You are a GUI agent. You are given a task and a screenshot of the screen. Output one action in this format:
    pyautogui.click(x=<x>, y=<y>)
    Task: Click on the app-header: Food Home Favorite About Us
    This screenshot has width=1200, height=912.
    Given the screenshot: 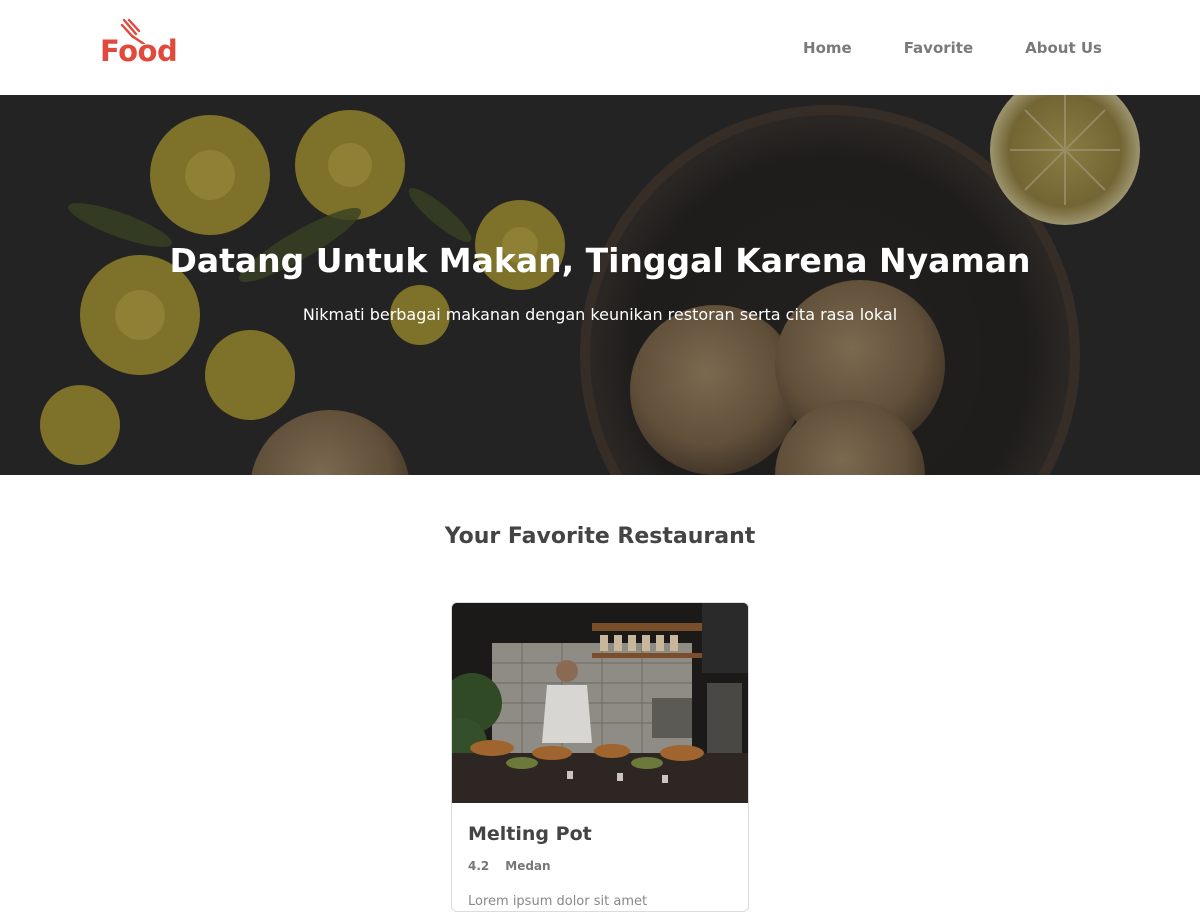 What is the action you would take?
    pyautogui.click(x=600, y=47)
    